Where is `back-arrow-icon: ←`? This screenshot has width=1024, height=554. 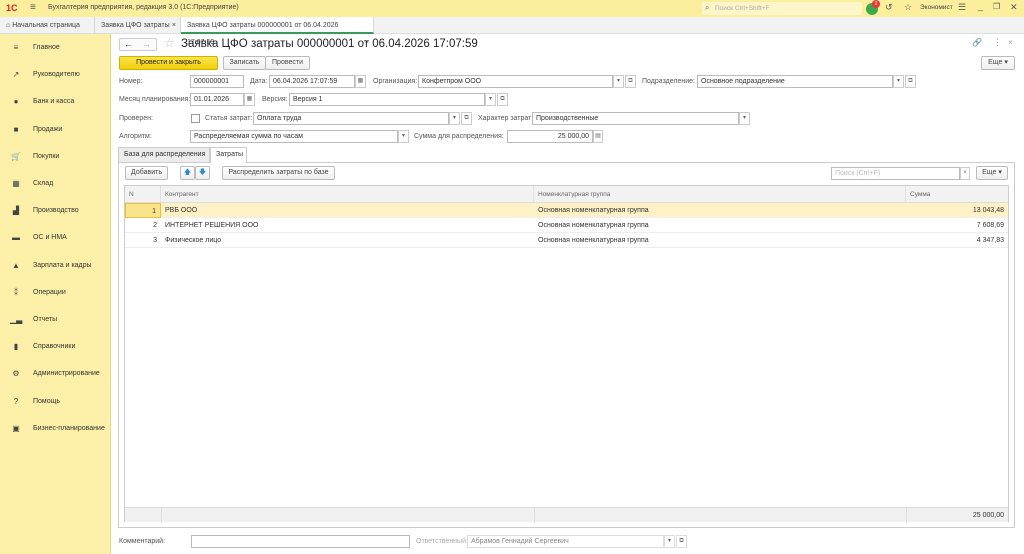 back-arrow-icon: ← is located at coordinates (128, 44).